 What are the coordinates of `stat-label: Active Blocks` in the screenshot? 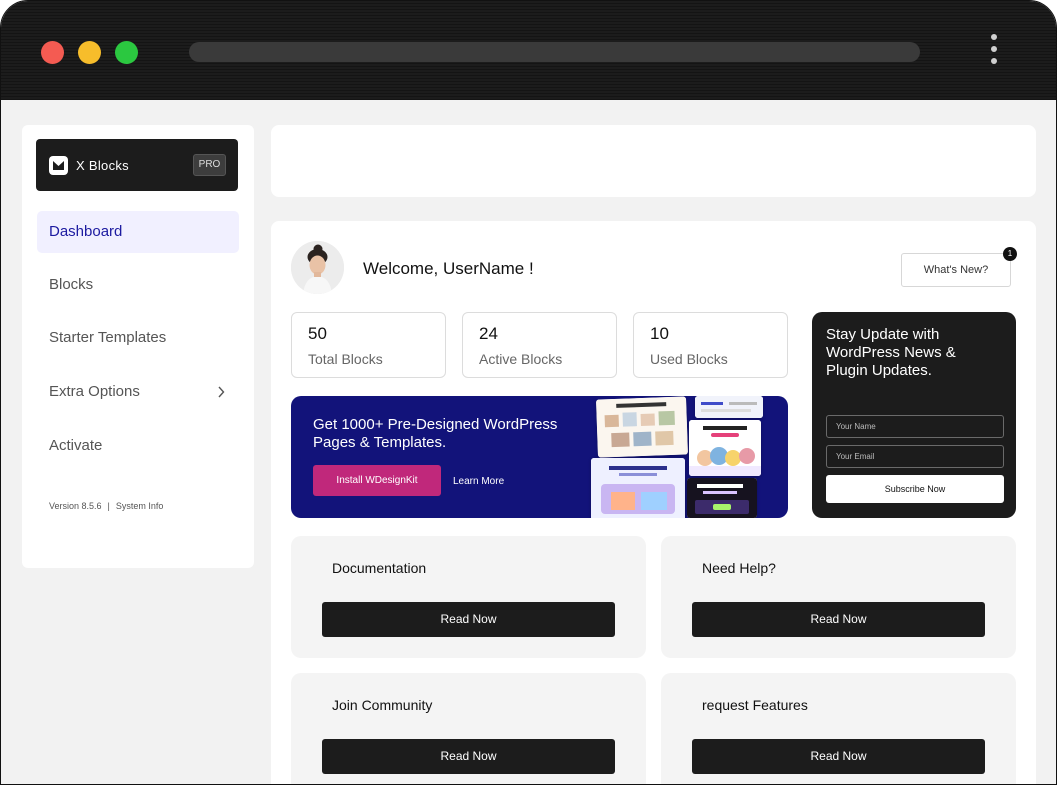 It's located at (521, 359).